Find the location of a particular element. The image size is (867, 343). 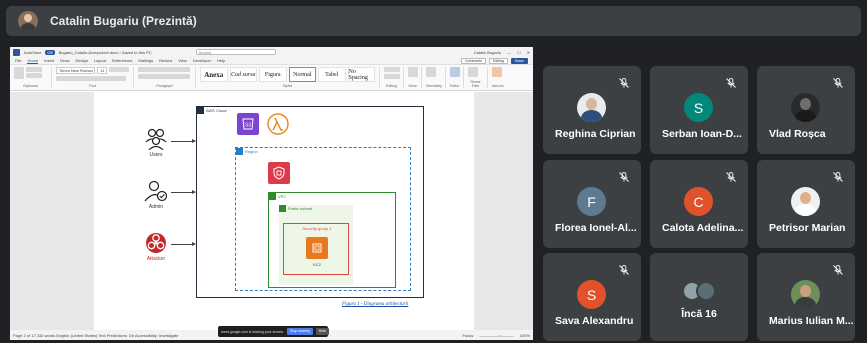

dictate-icon is located at coordinates (413, 72).